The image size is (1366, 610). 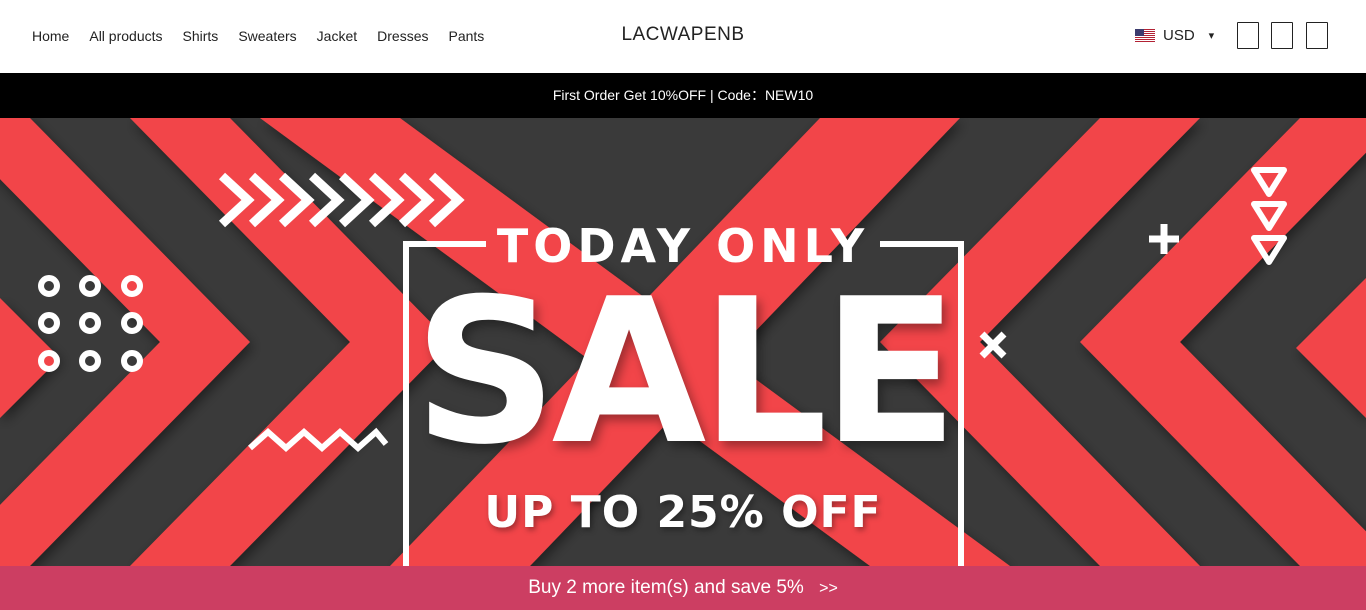 What do you see at coordinates (1282, 35) in the screenshot?
I see `account-icon` at bounding box center [1282, 35].